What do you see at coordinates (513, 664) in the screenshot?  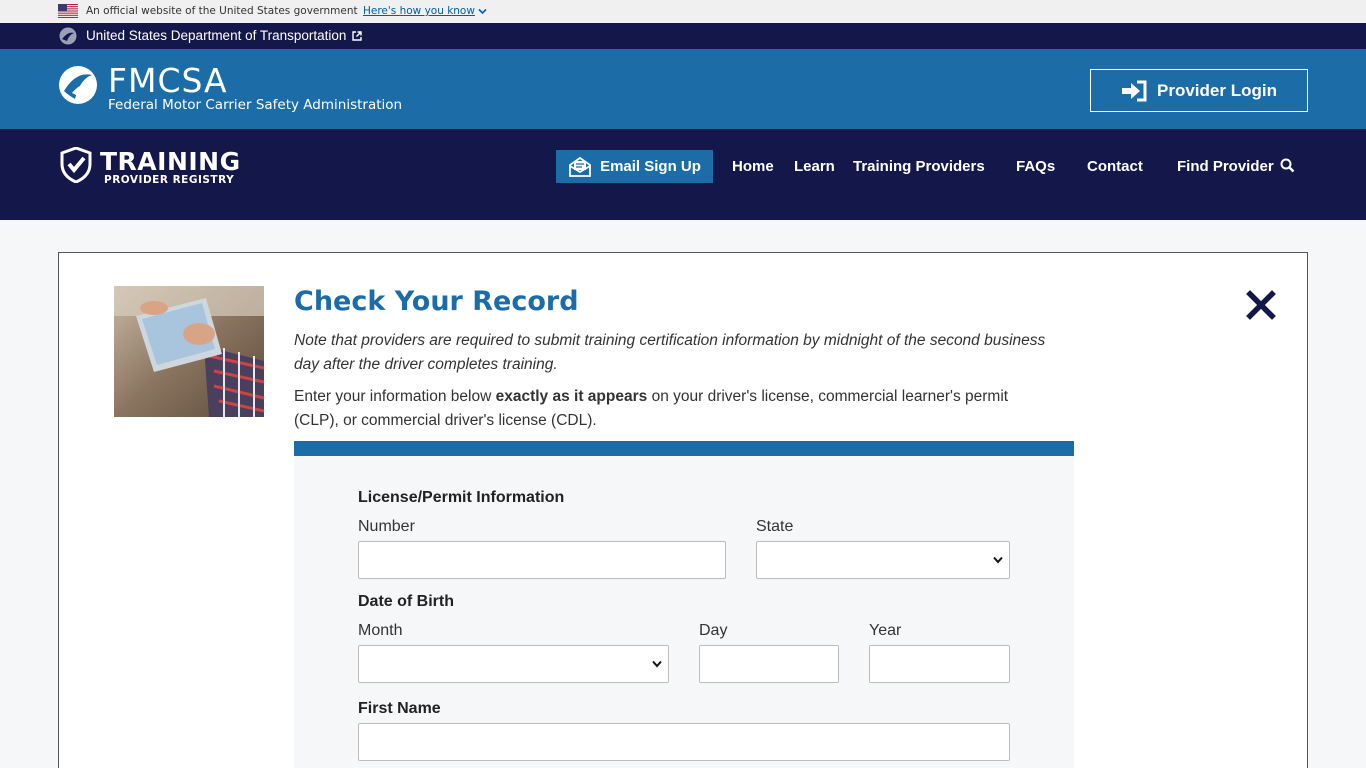 I see `month-select` at bounding box center [513, 664].